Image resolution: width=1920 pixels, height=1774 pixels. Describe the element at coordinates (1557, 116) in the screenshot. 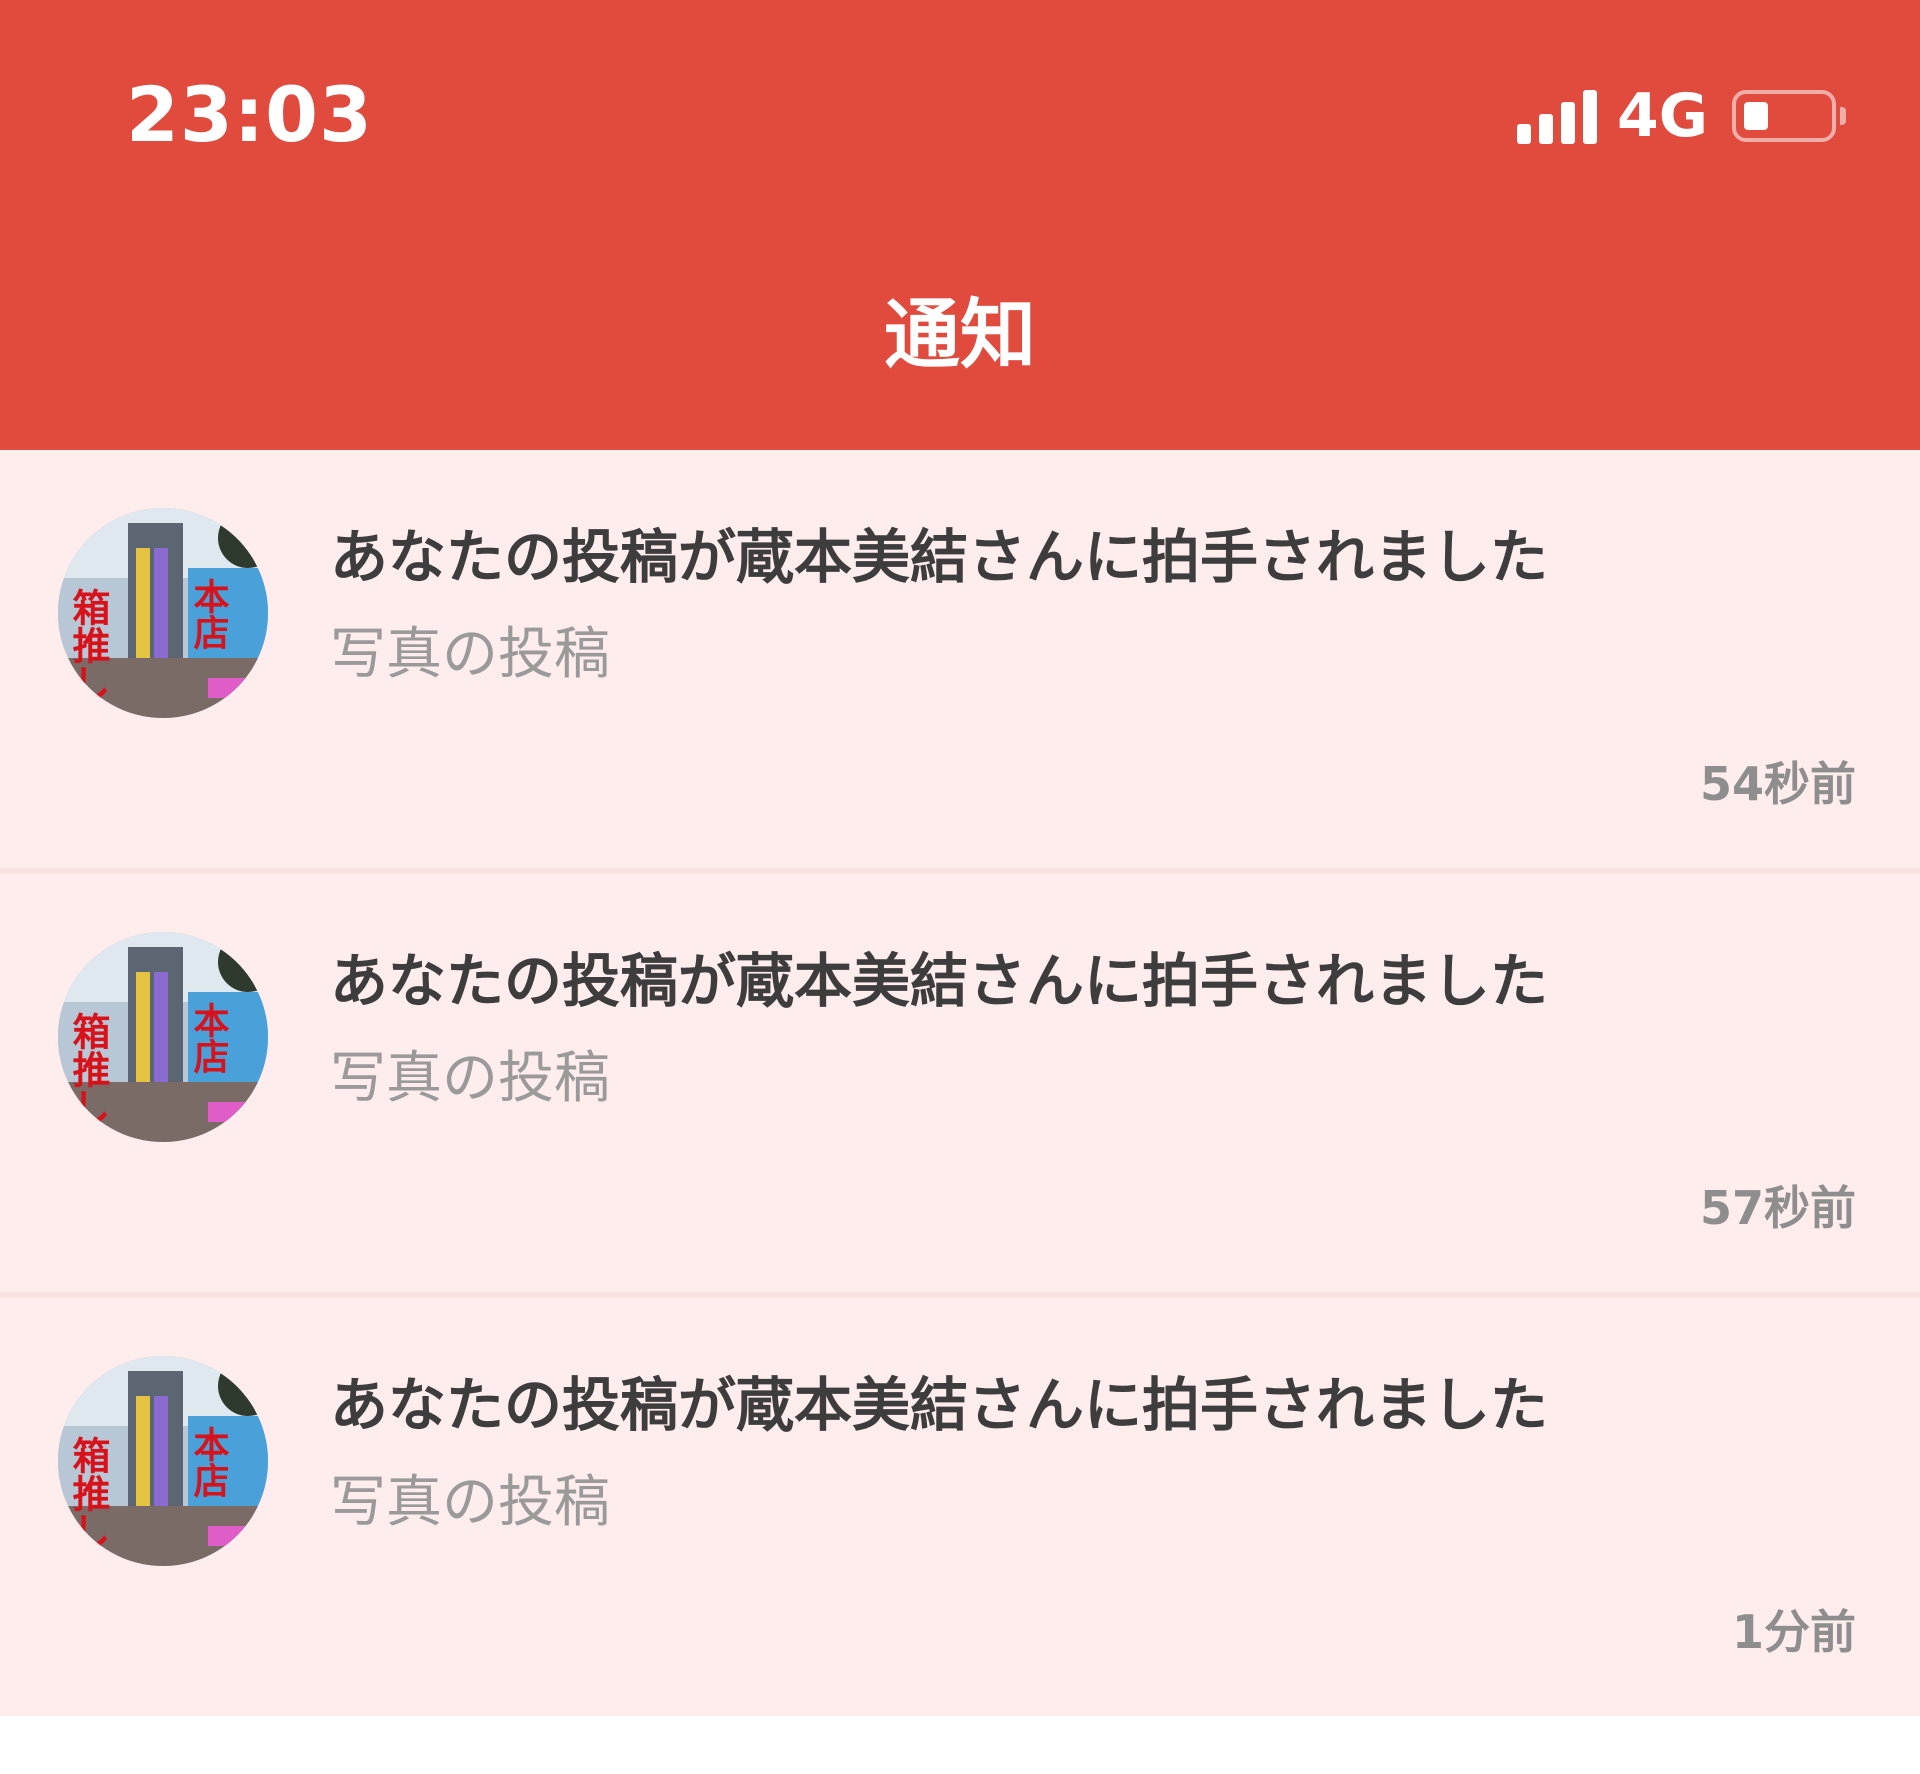

I see `signal-icon` at that location.